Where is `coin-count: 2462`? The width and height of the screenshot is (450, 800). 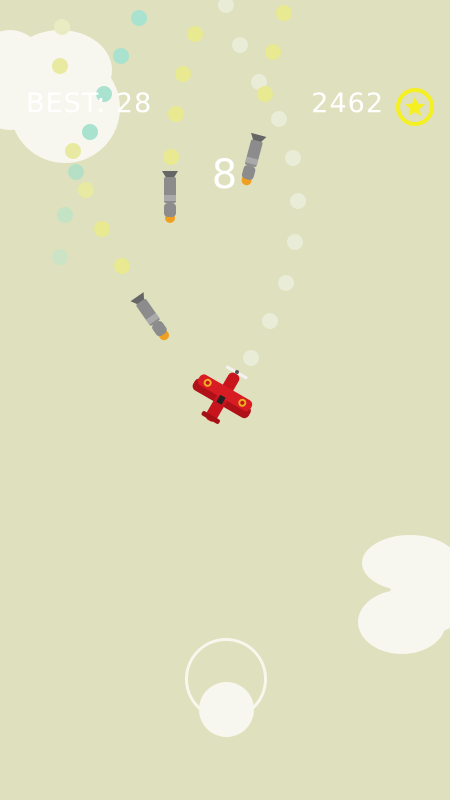 coin-count: 2462 is located at coordinates (347, 103).